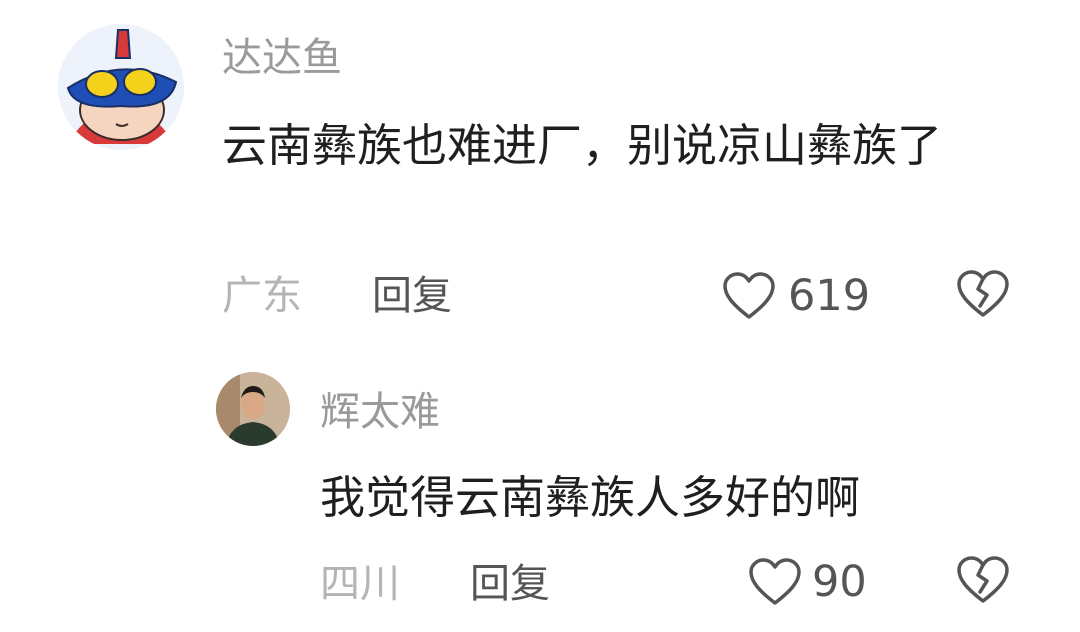 The width and height of the screenshot is (1080, 632). I want to click on username: 辉太难, so click(380, 412).